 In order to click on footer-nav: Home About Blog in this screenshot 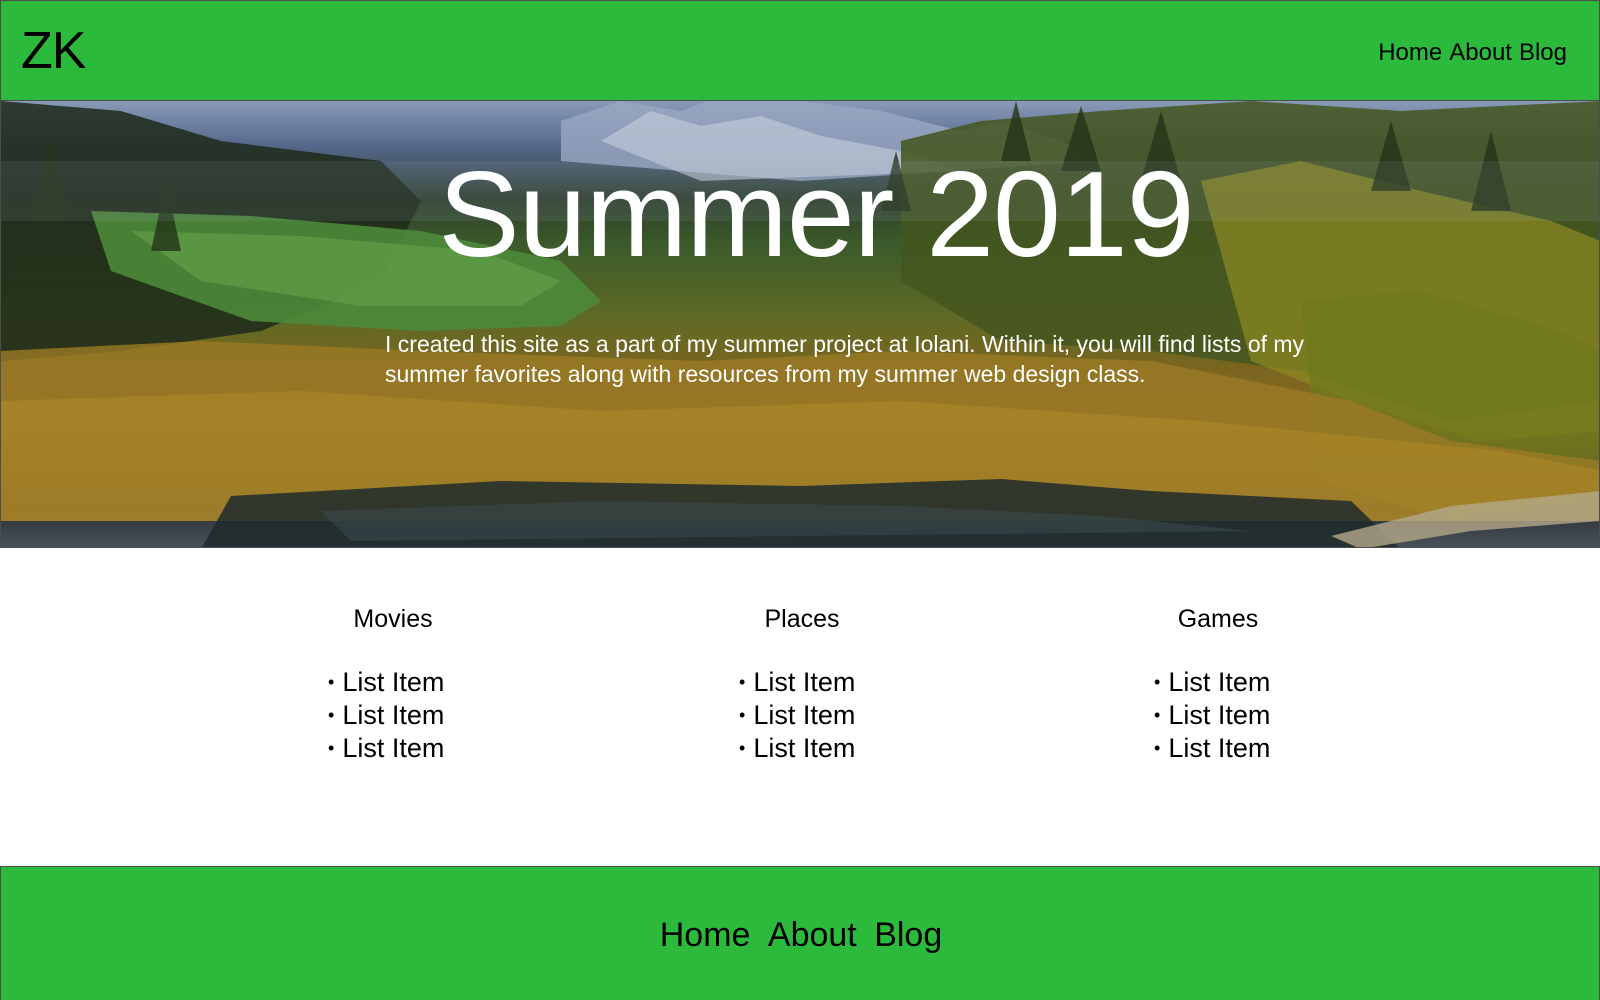, I will do `click(800, 935)`.